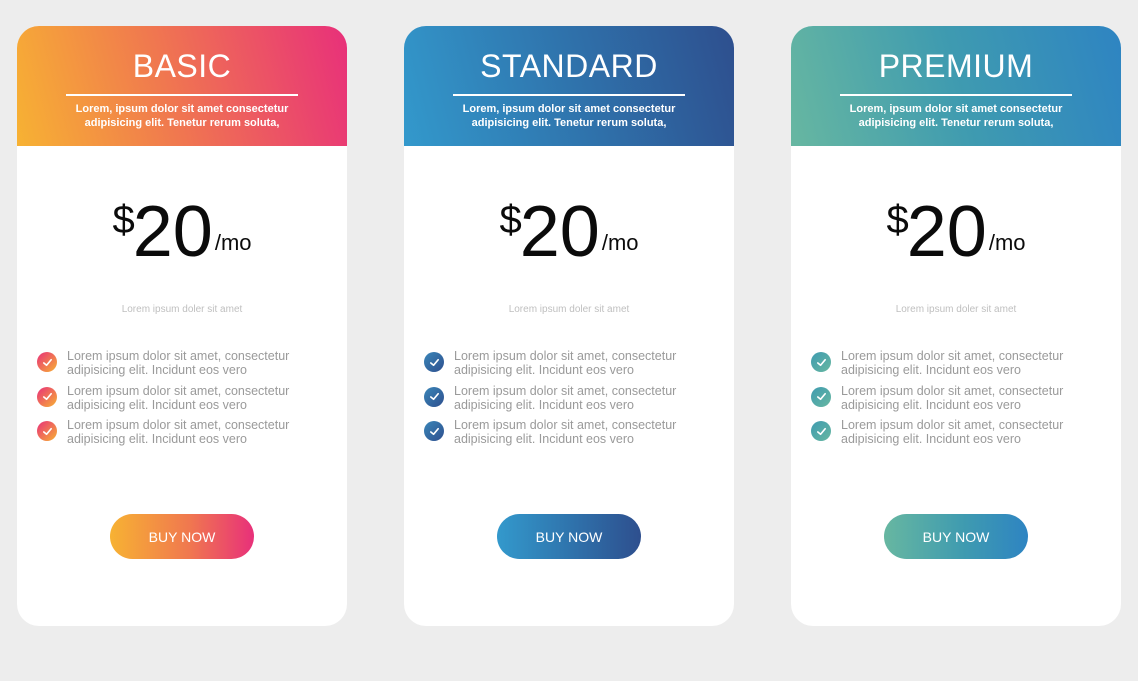 This screenshot has height=681, width=1138. I want to click on plan-name: BASIC, so click(182, 66).